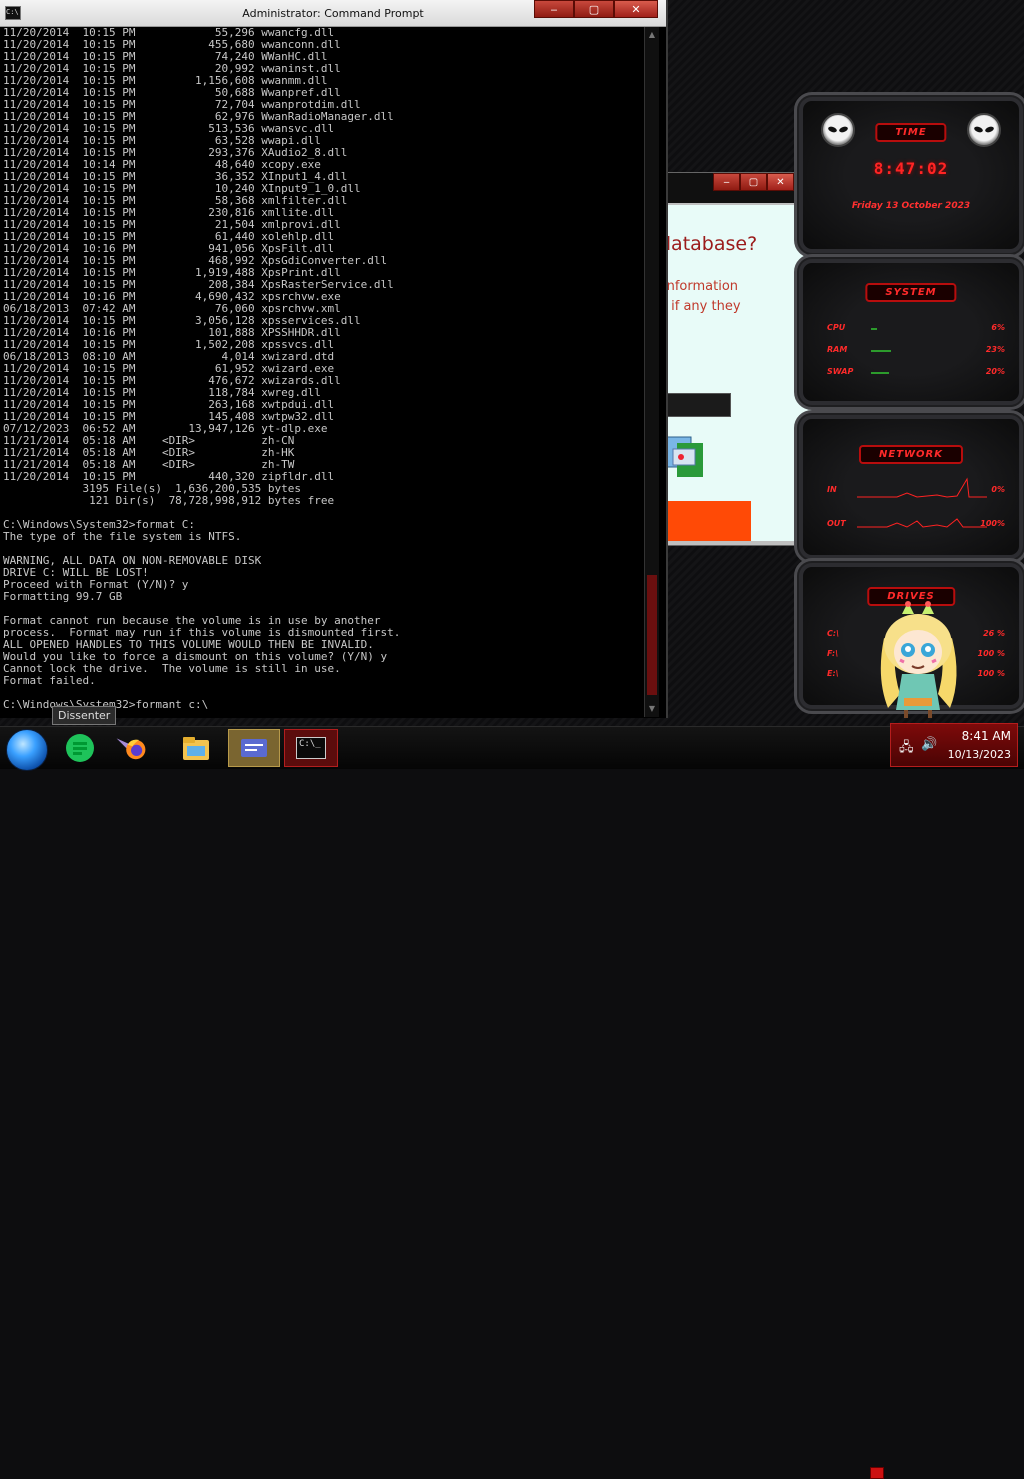  What do you see at coordinates (836, 327) in the screenshot?
I see `cpu-label: CPU` at bounding box center [836, 327].